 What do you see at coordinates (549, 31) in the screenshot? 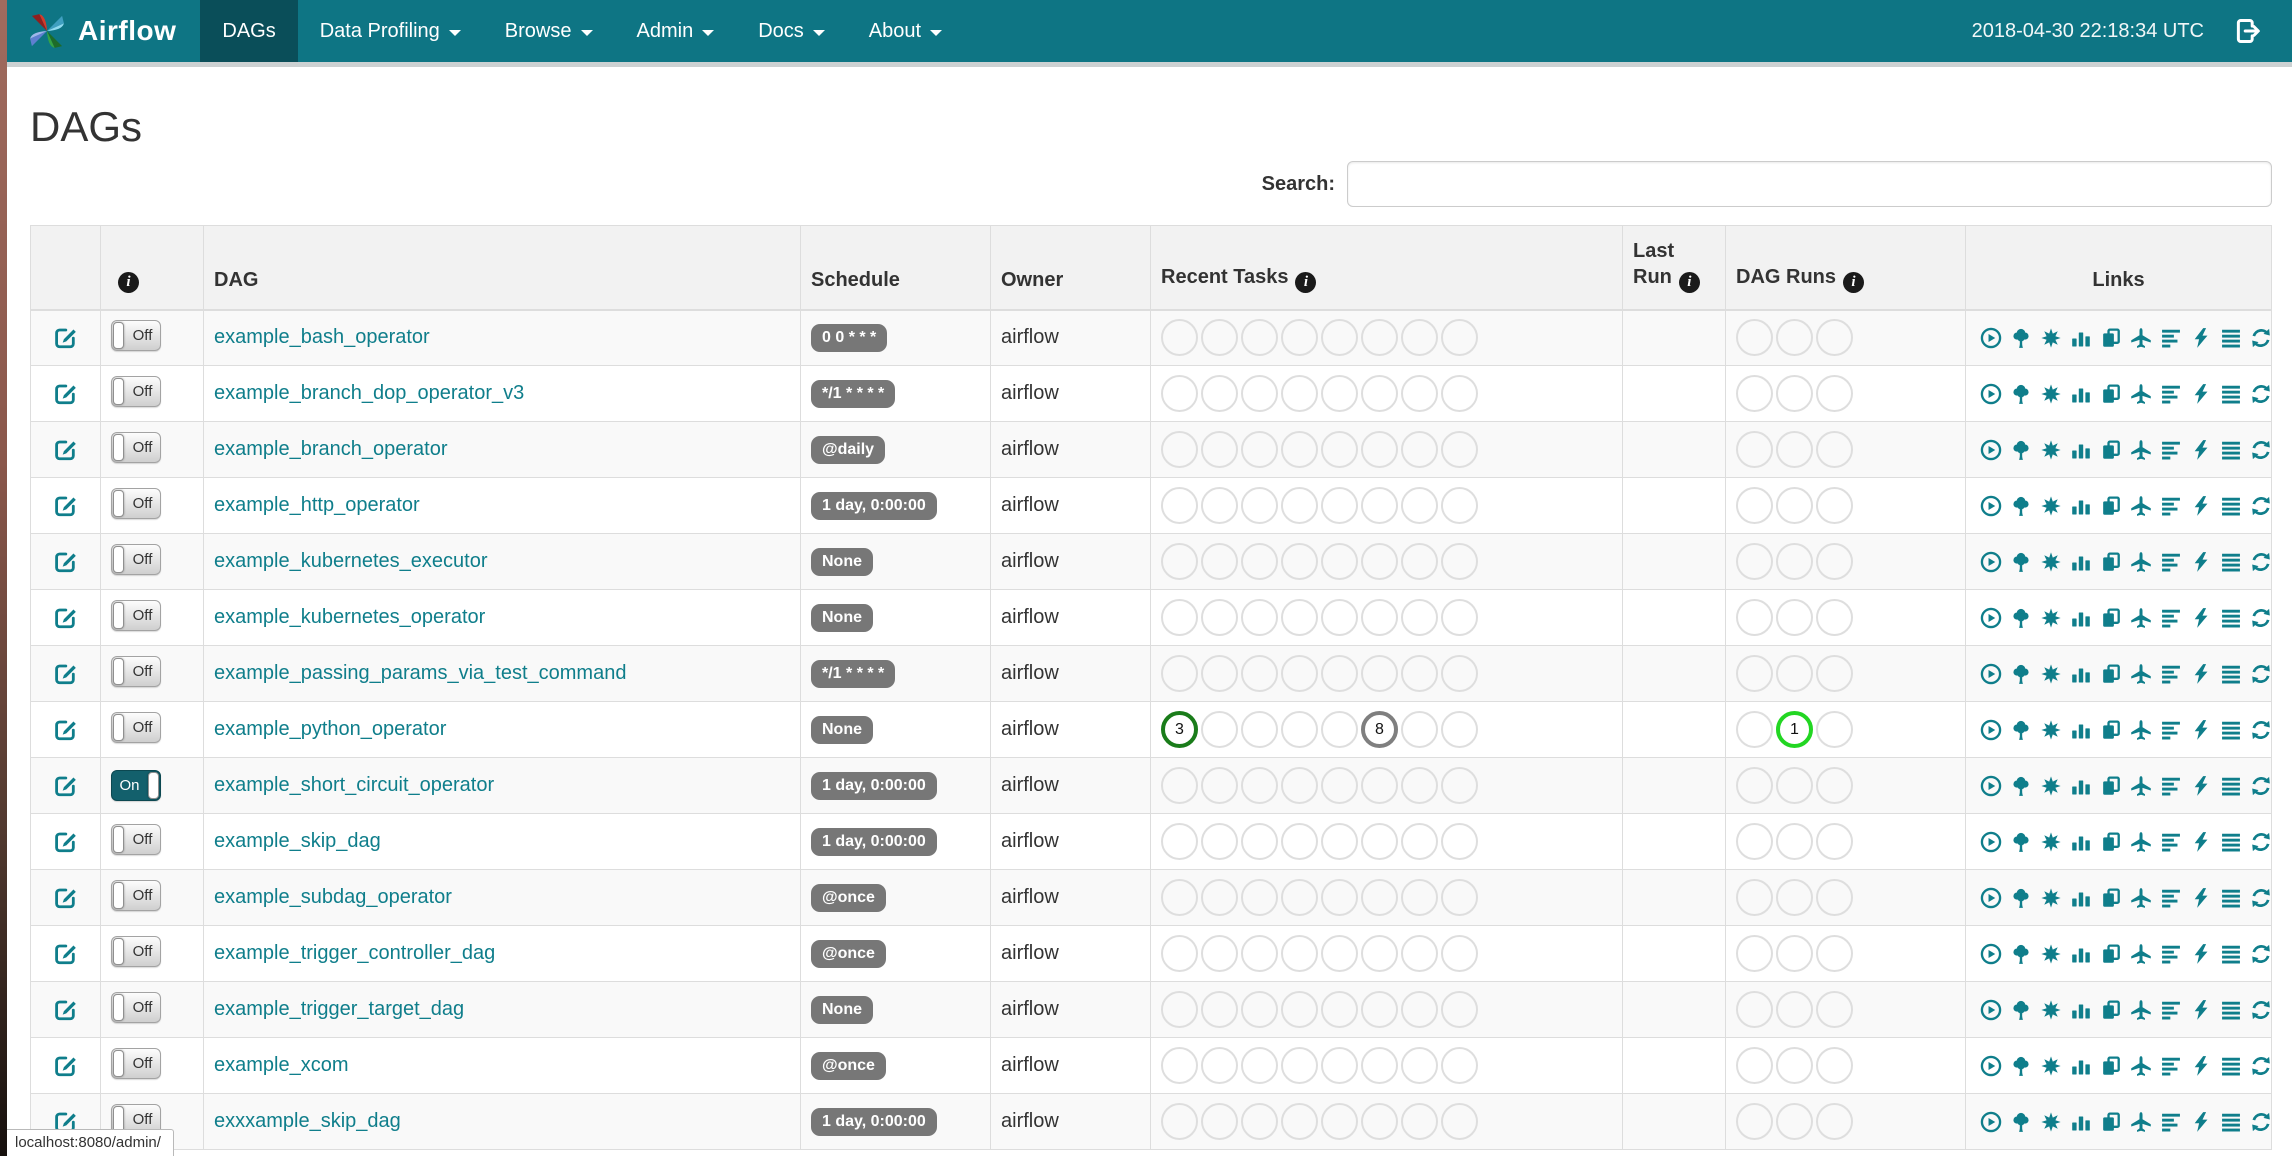
I see `nav-item-browse: Browse` at bounding box center [549, 31].